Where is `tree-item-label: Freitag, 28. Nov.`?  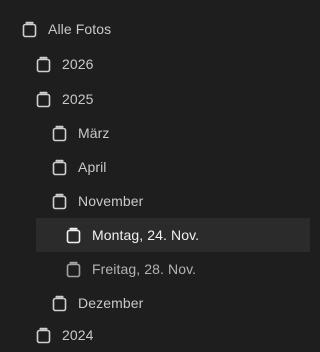
tree-item-label: Freitag, 28. Nov. is located at coordinates (144, 269).